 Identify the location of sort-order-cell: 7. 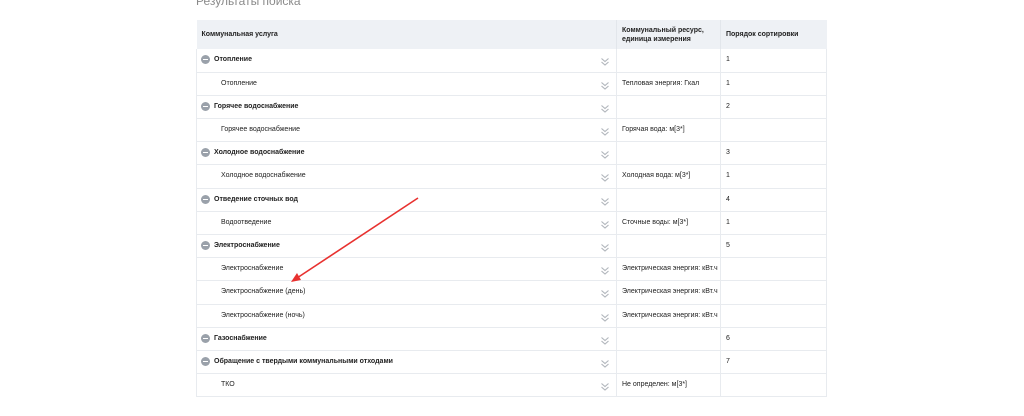
(773, 362).